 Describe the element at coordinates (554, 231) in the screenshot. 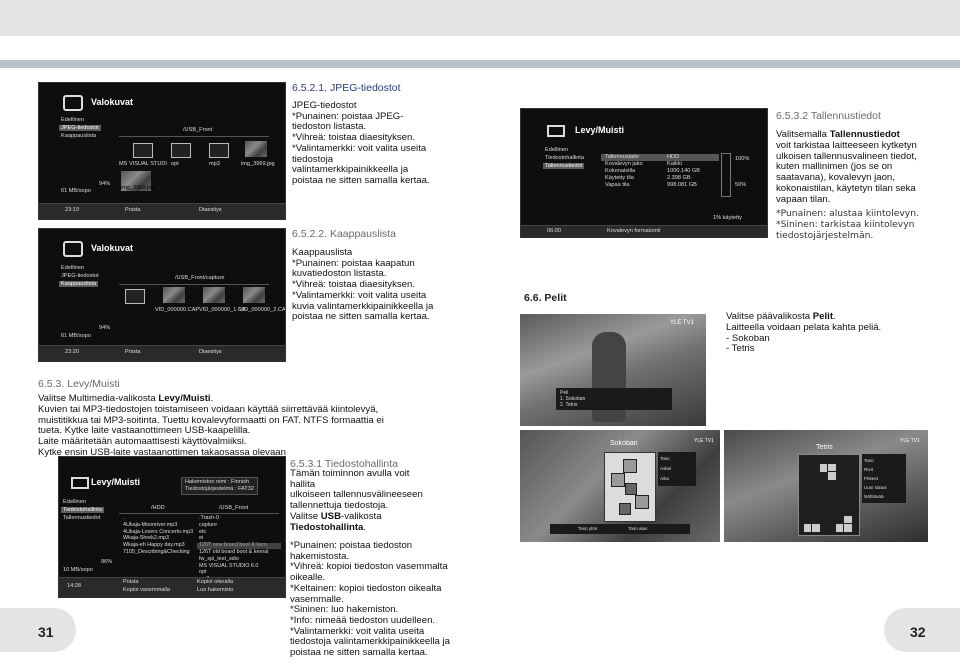

I see `clock: 06:00` at that location.